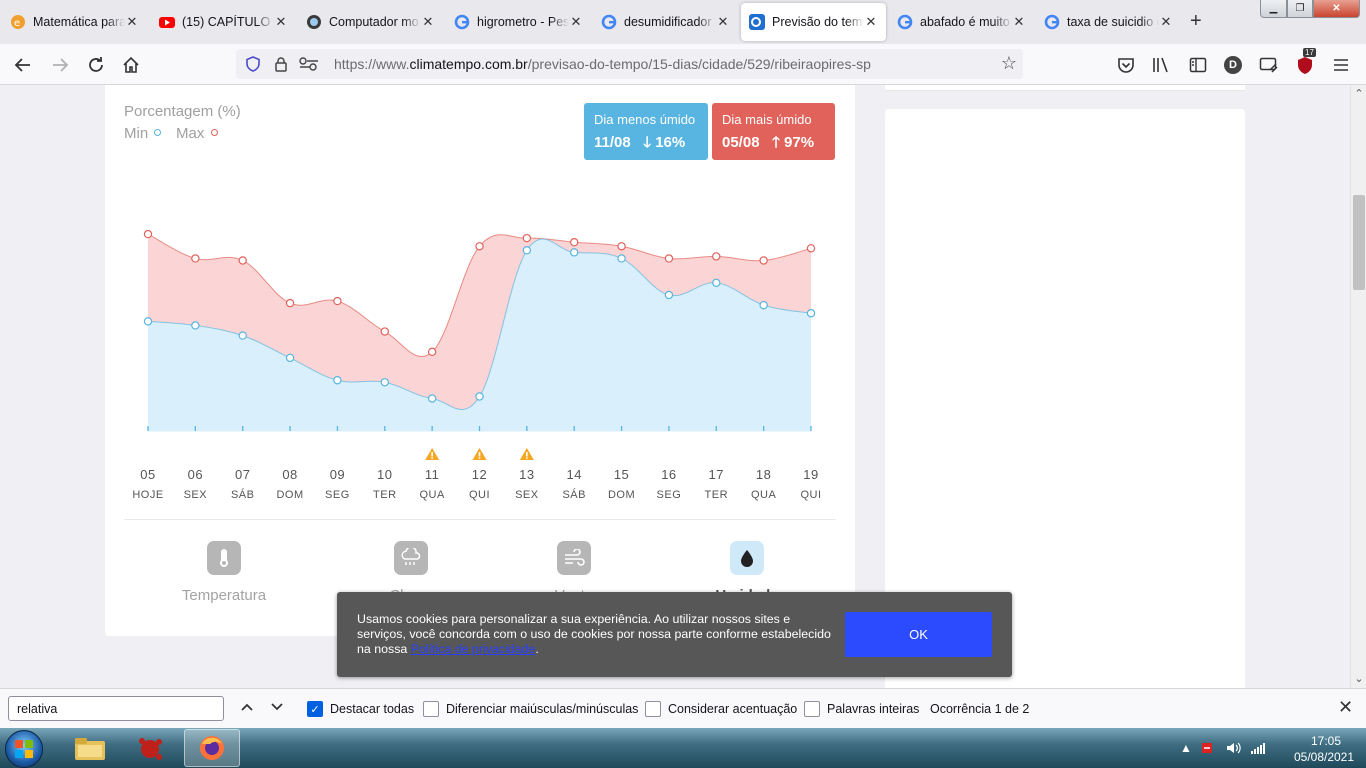  I want to click on highlight-all-label: Destacar todas, so click(372, 709).